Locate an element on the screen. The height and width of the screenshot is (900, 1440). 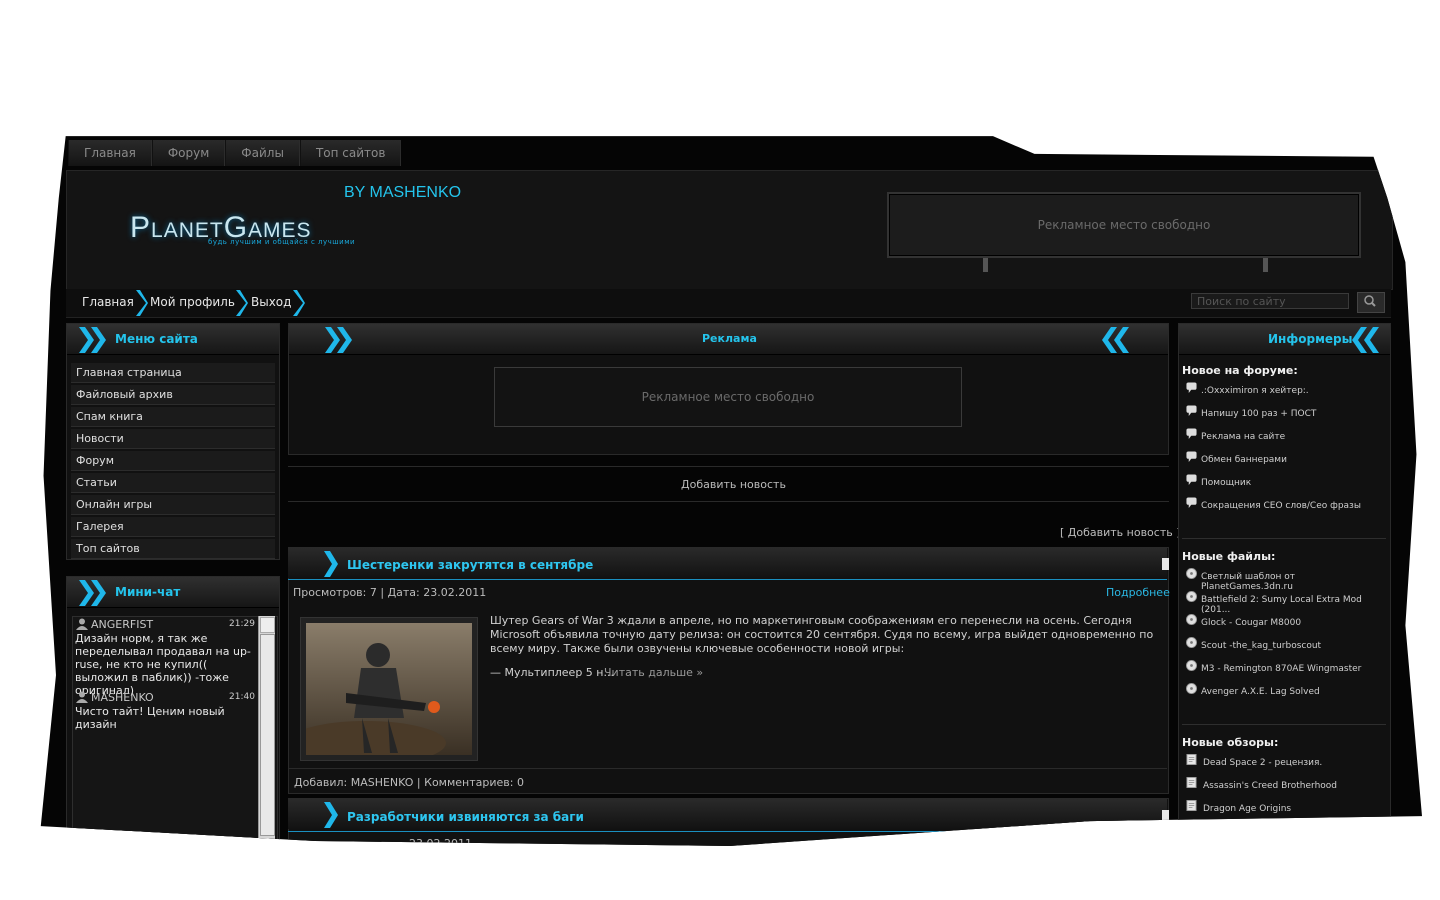
forum-topic: .:Oxxximiron я хейтер:. is located at coordinates (1286, 393).